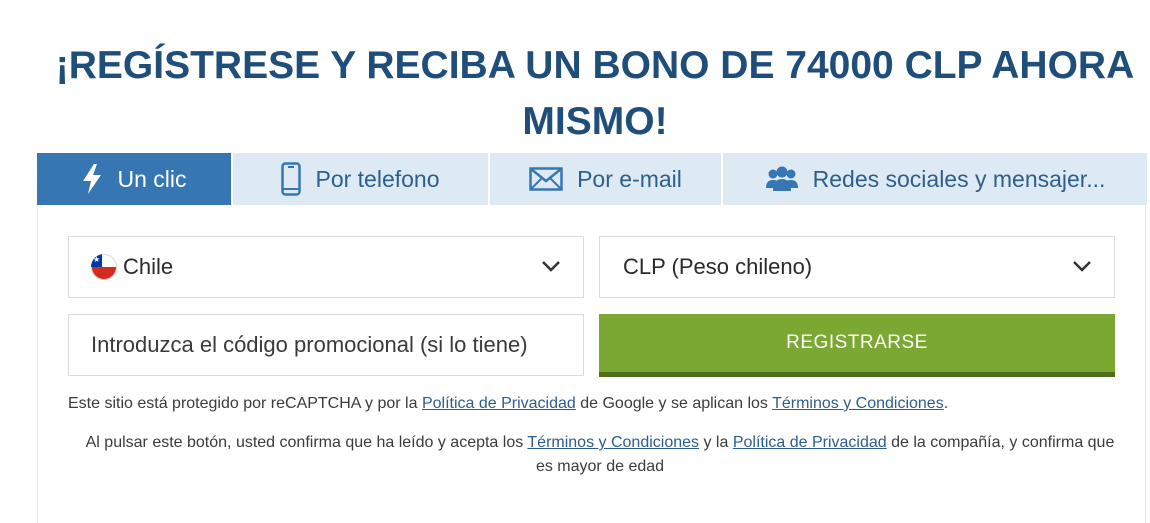  What do you see at coordinates (716, 442) in the screenshot?
I see `consent-note-text: y la` at bounding box center [716, 442].